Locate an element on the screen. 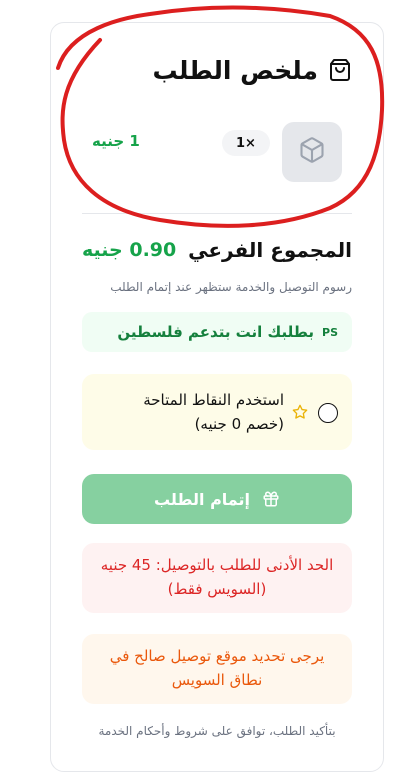 The image size is (408, 776). palestine-support-banner: PS بطلبك انت بتدعم فلسطين is located at coordinates (217, 332).